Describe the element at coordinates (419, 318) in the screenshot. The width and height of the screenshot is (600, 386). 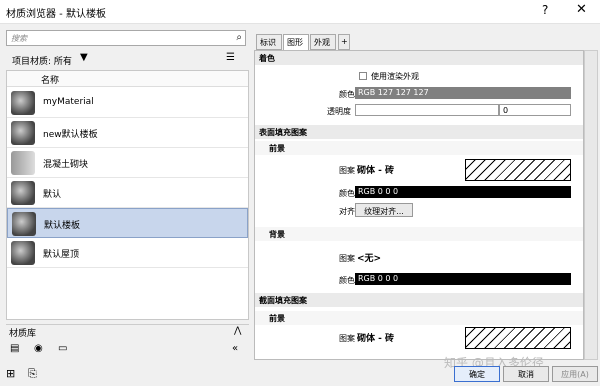
I see `cut-foreground-header: 前景` at that location.